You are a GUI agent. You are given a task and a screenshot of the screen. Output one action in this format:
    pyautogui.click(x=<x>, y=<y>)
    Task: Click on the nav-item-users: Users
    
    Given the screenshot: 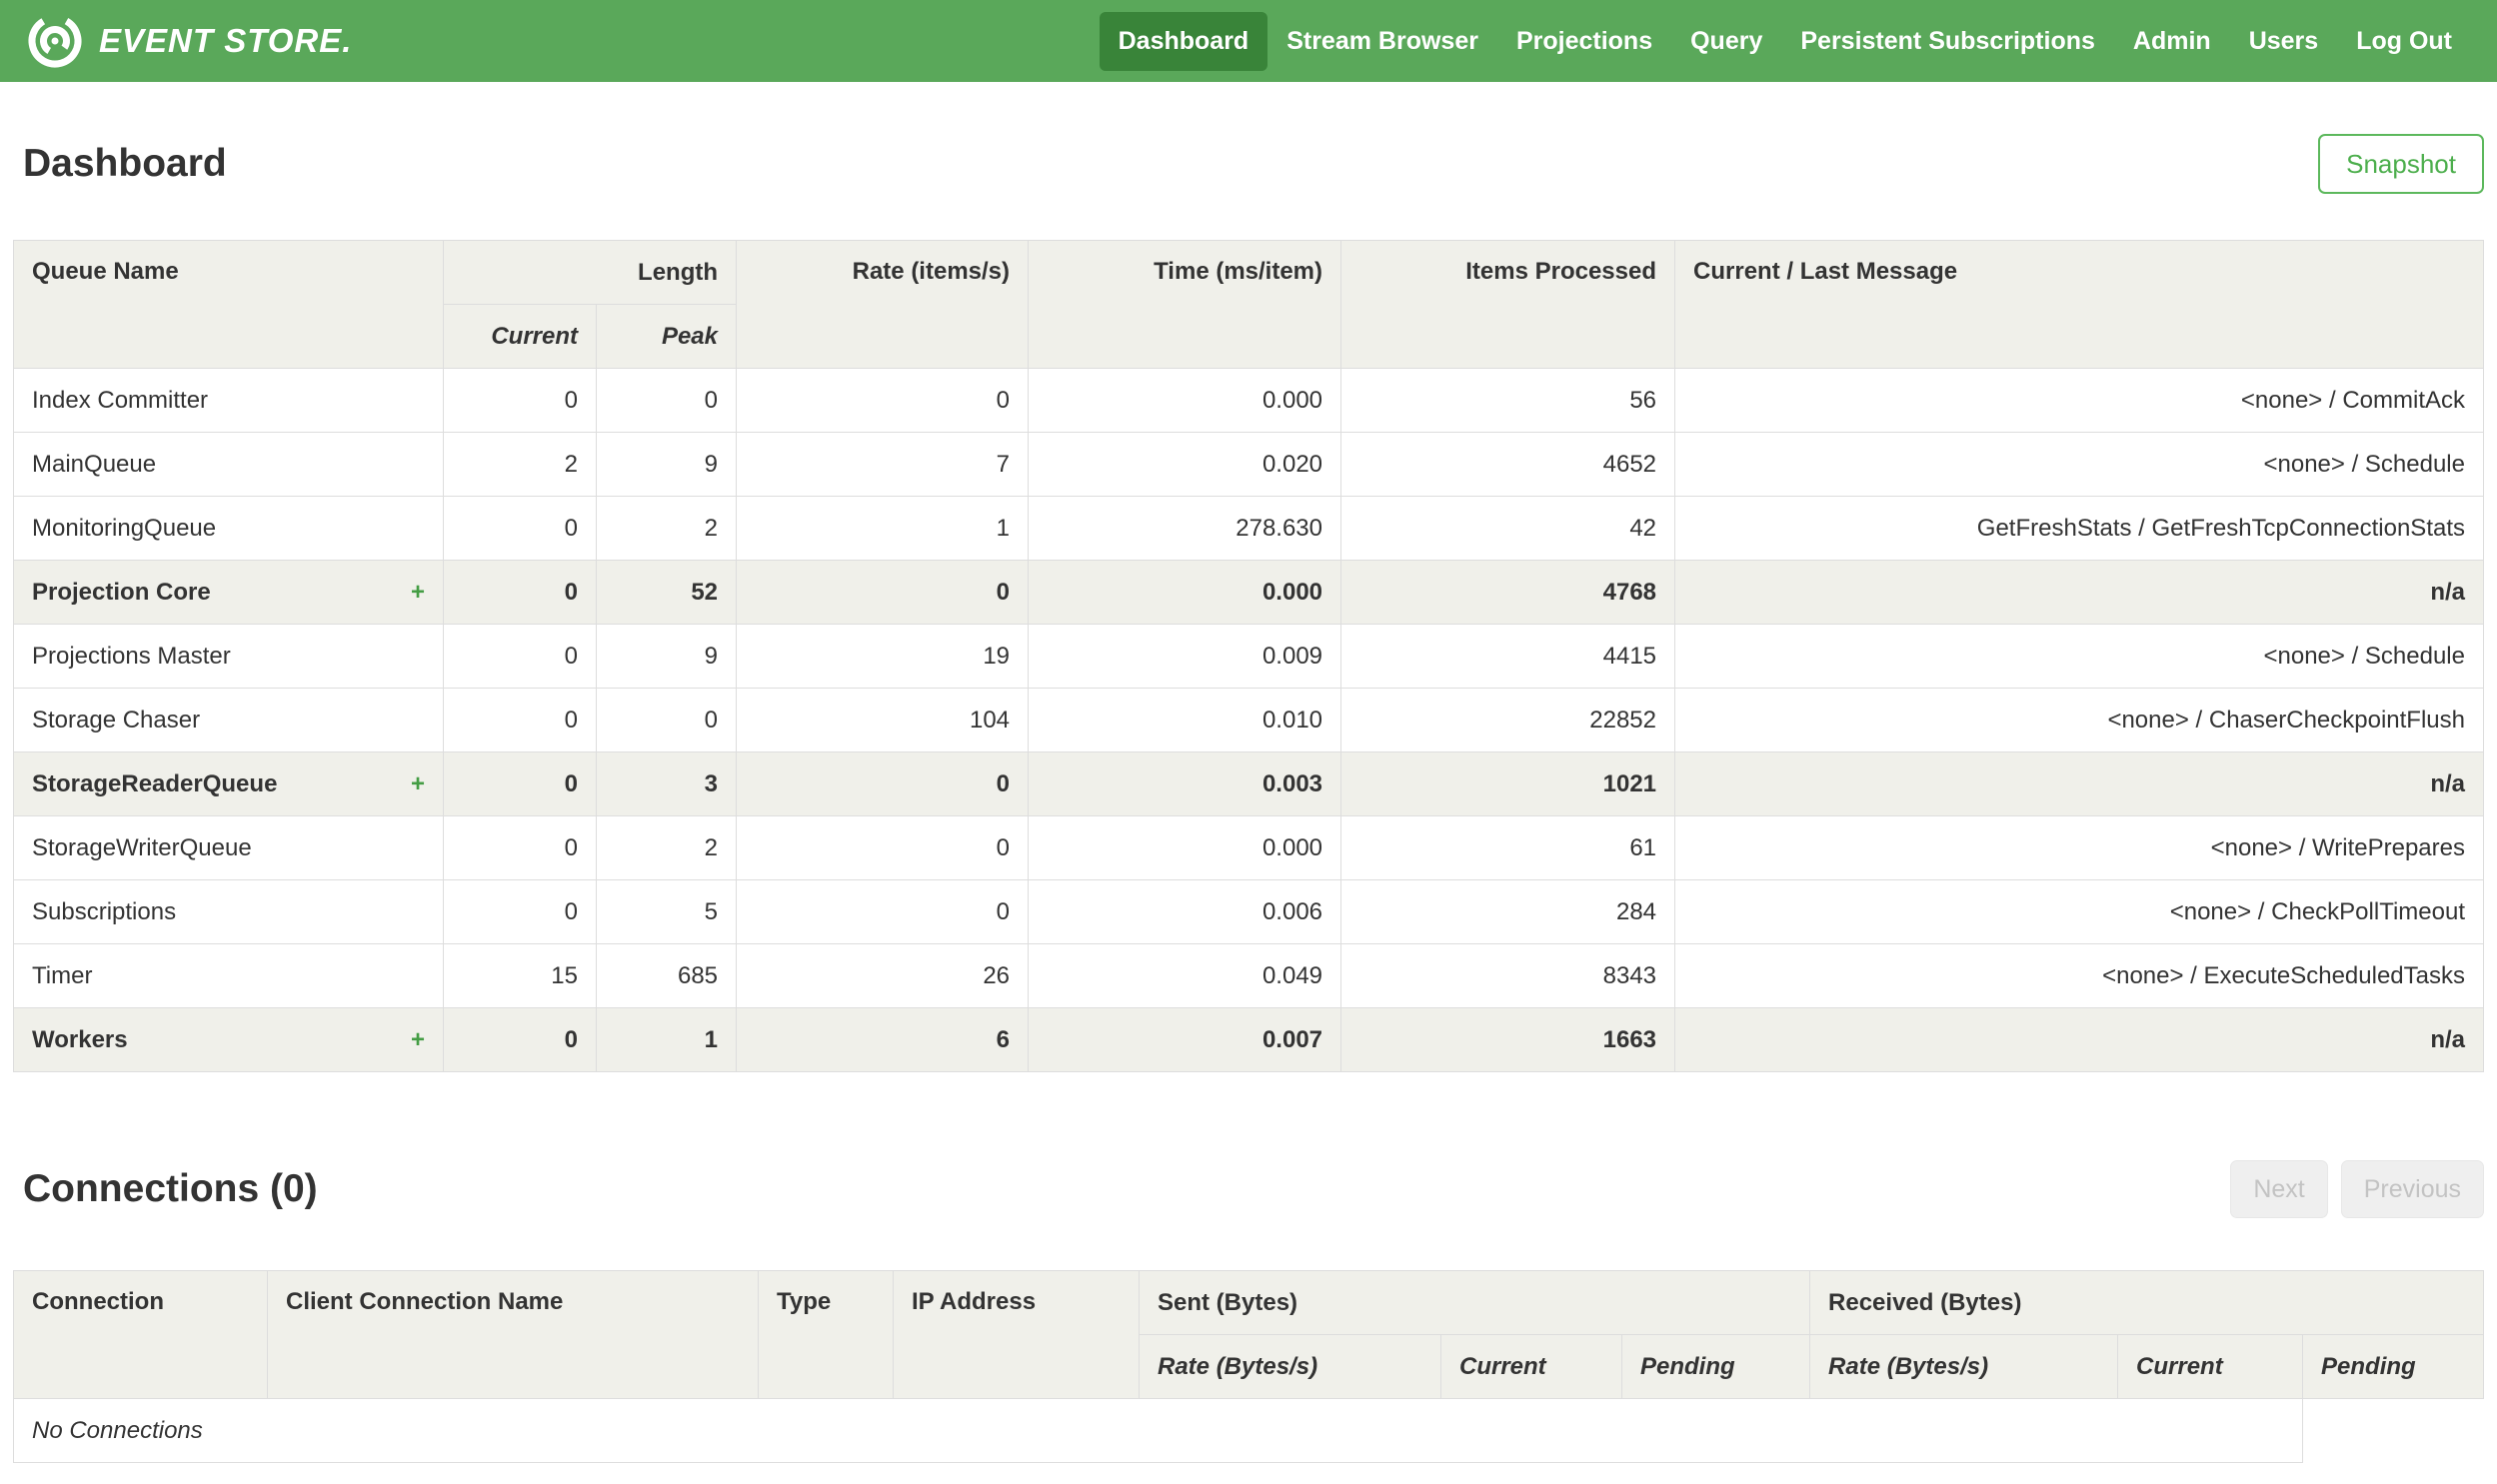 What is the action you would take?
    pyautogui.click(x=2284, y=41)
    